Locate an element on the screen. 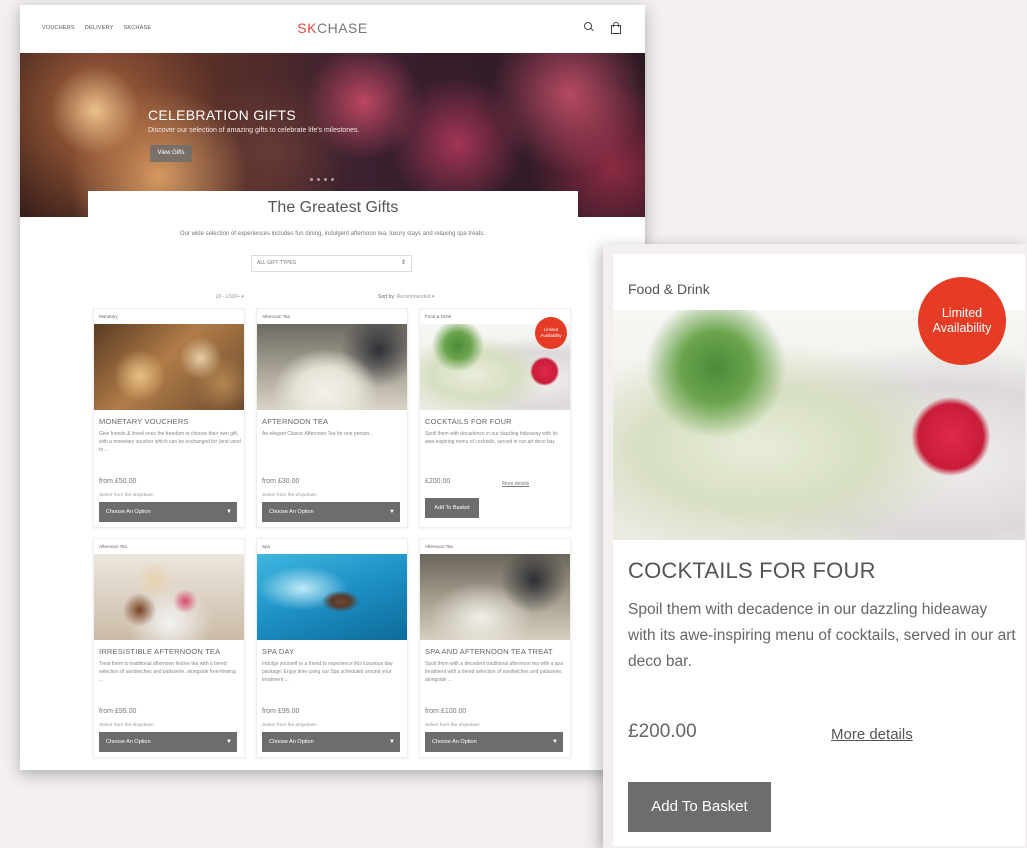 This screenshot has height=848, width=1027. carousel-dots is located at coordinates (322, 179).